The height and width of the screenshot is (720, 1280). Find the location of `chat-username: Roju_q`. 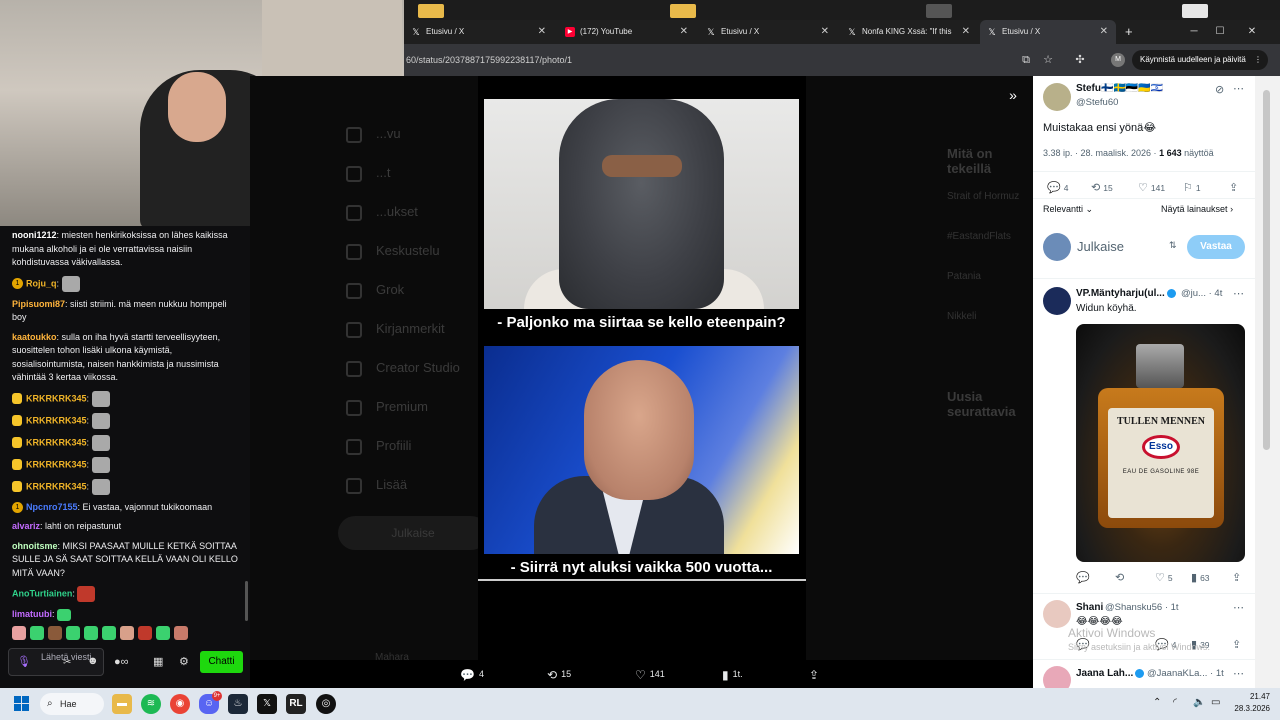

chat-username: Roju_q is located at coordinates (41, 283).